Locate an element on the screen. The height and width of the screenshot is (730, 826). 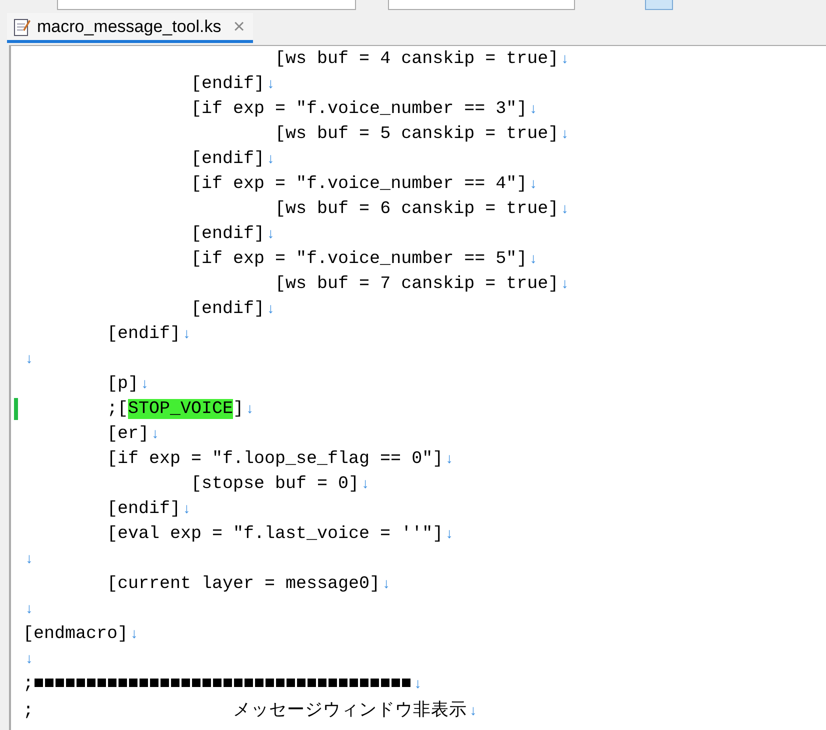
code-line: [ws buf = 4 canskip = true]↓ is located at coordinates (421, 58).